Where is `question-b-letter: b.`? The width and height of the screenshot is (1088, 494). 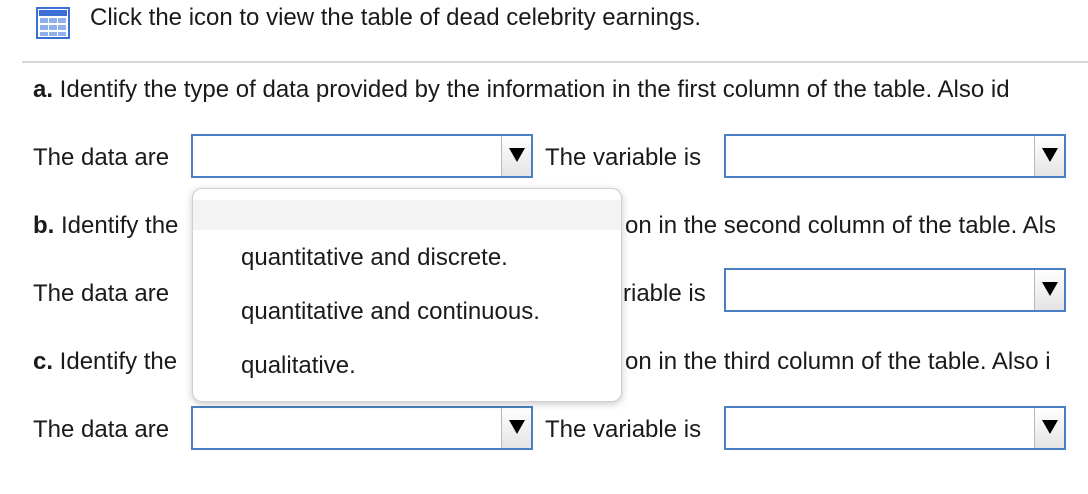
question-b-letter: b. is located at coordinates (44, 225).